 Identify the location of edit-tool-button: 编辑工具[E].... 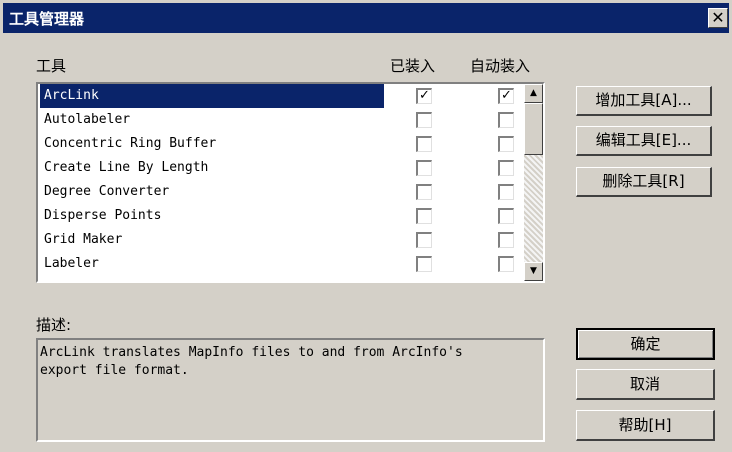
(644, 141).